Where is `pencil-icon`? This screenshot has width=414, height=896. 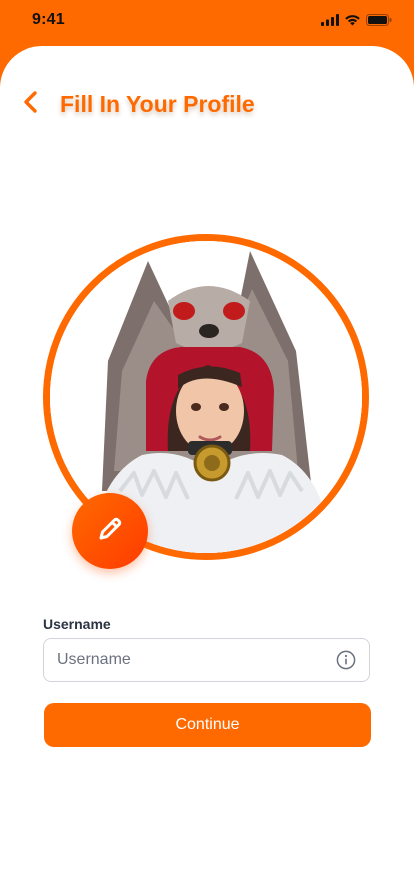
pencil-icon is located at coordinates (110, 531).